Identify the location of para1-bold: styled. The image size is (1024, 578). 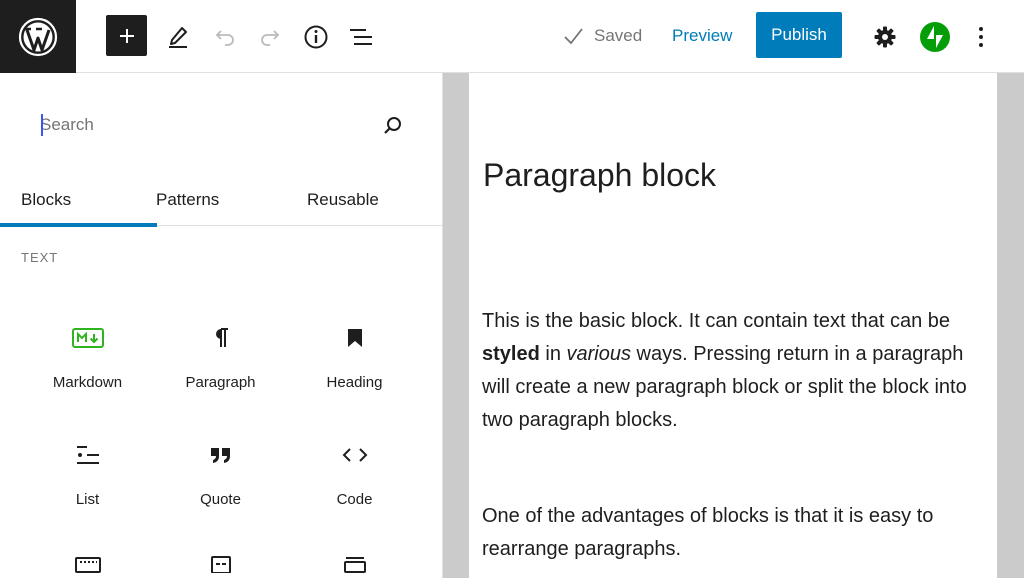
(511, 354).